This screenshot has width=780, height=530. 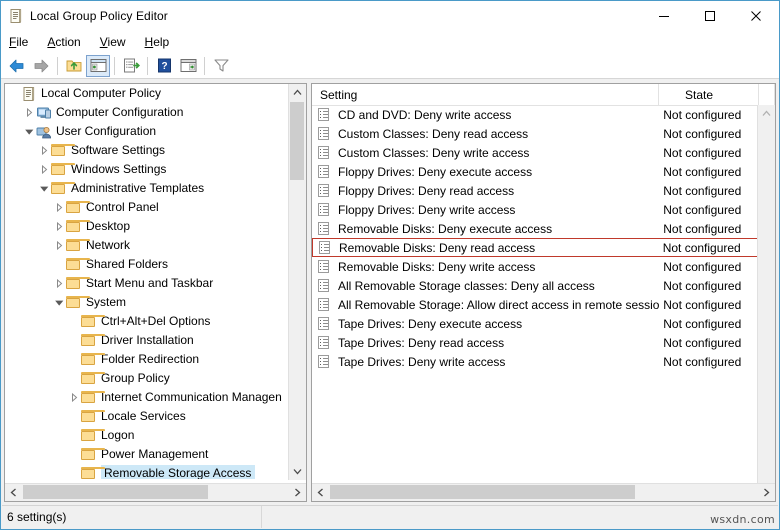 What do you see at coordinates (766, 303) in the screenshot?
I see `list-vertical-scrollbar` at bounding box center [766, 303].